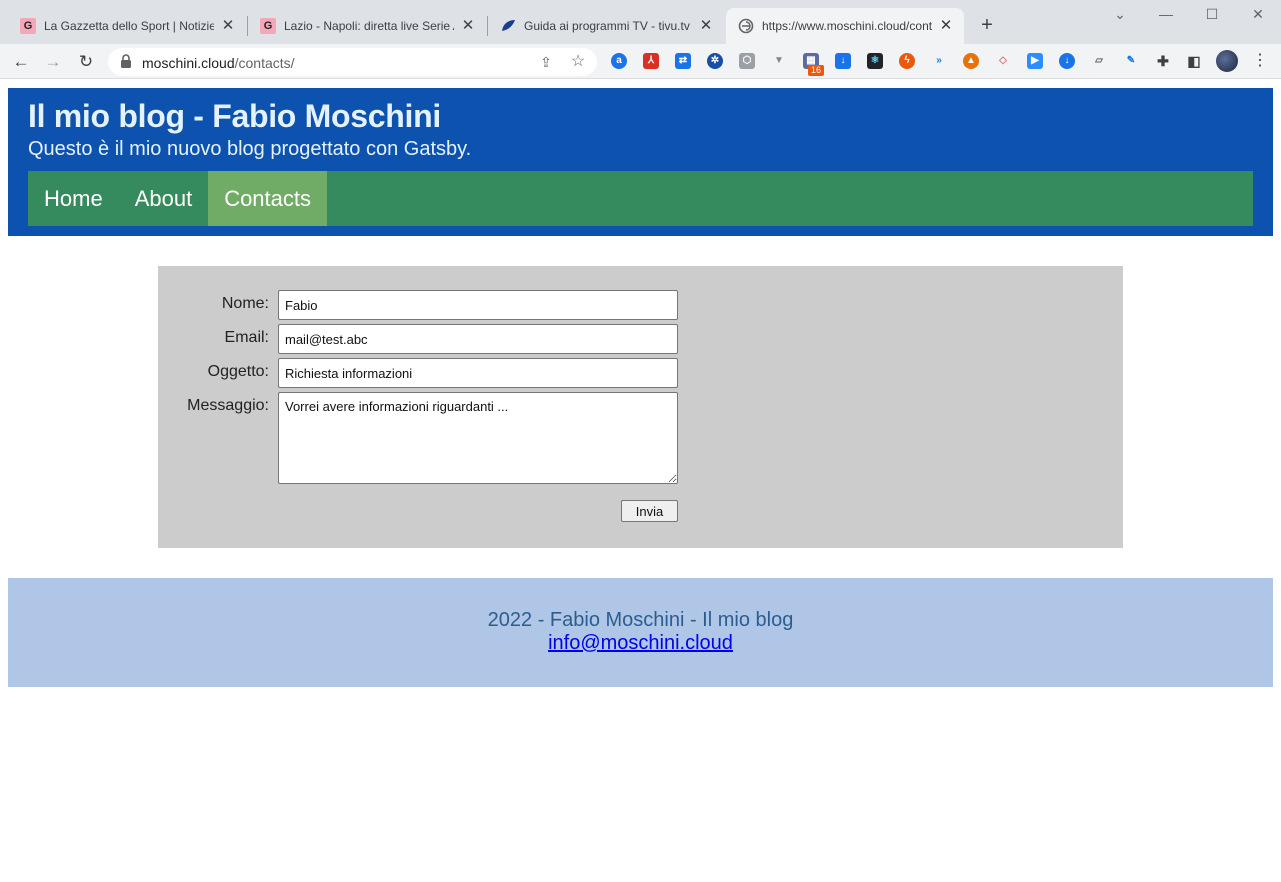 This screenshot has width=1281, height=882. Describe the element at coordinates (843, 61) in the screenshot. I see `download-icon: ↓` at that location.